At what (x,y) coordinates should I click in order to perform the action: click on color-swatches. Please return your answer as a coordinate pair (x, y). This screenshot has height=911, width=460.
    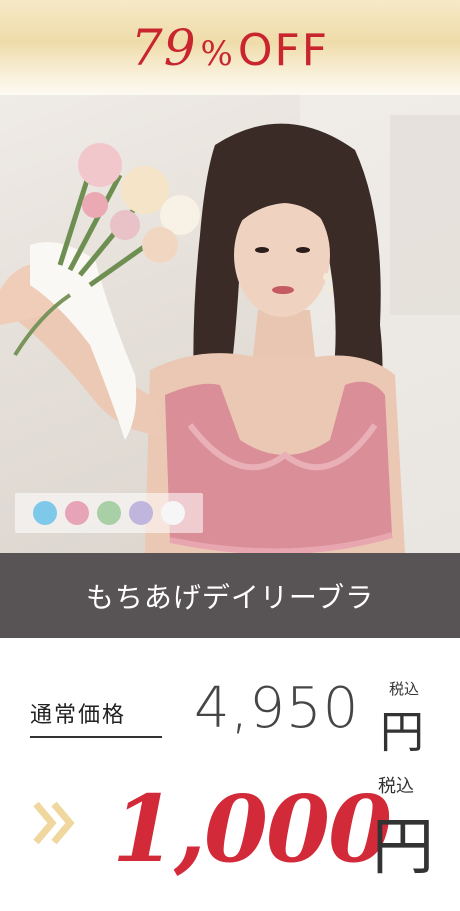
    Looking at the image, I should click on (109, 513).